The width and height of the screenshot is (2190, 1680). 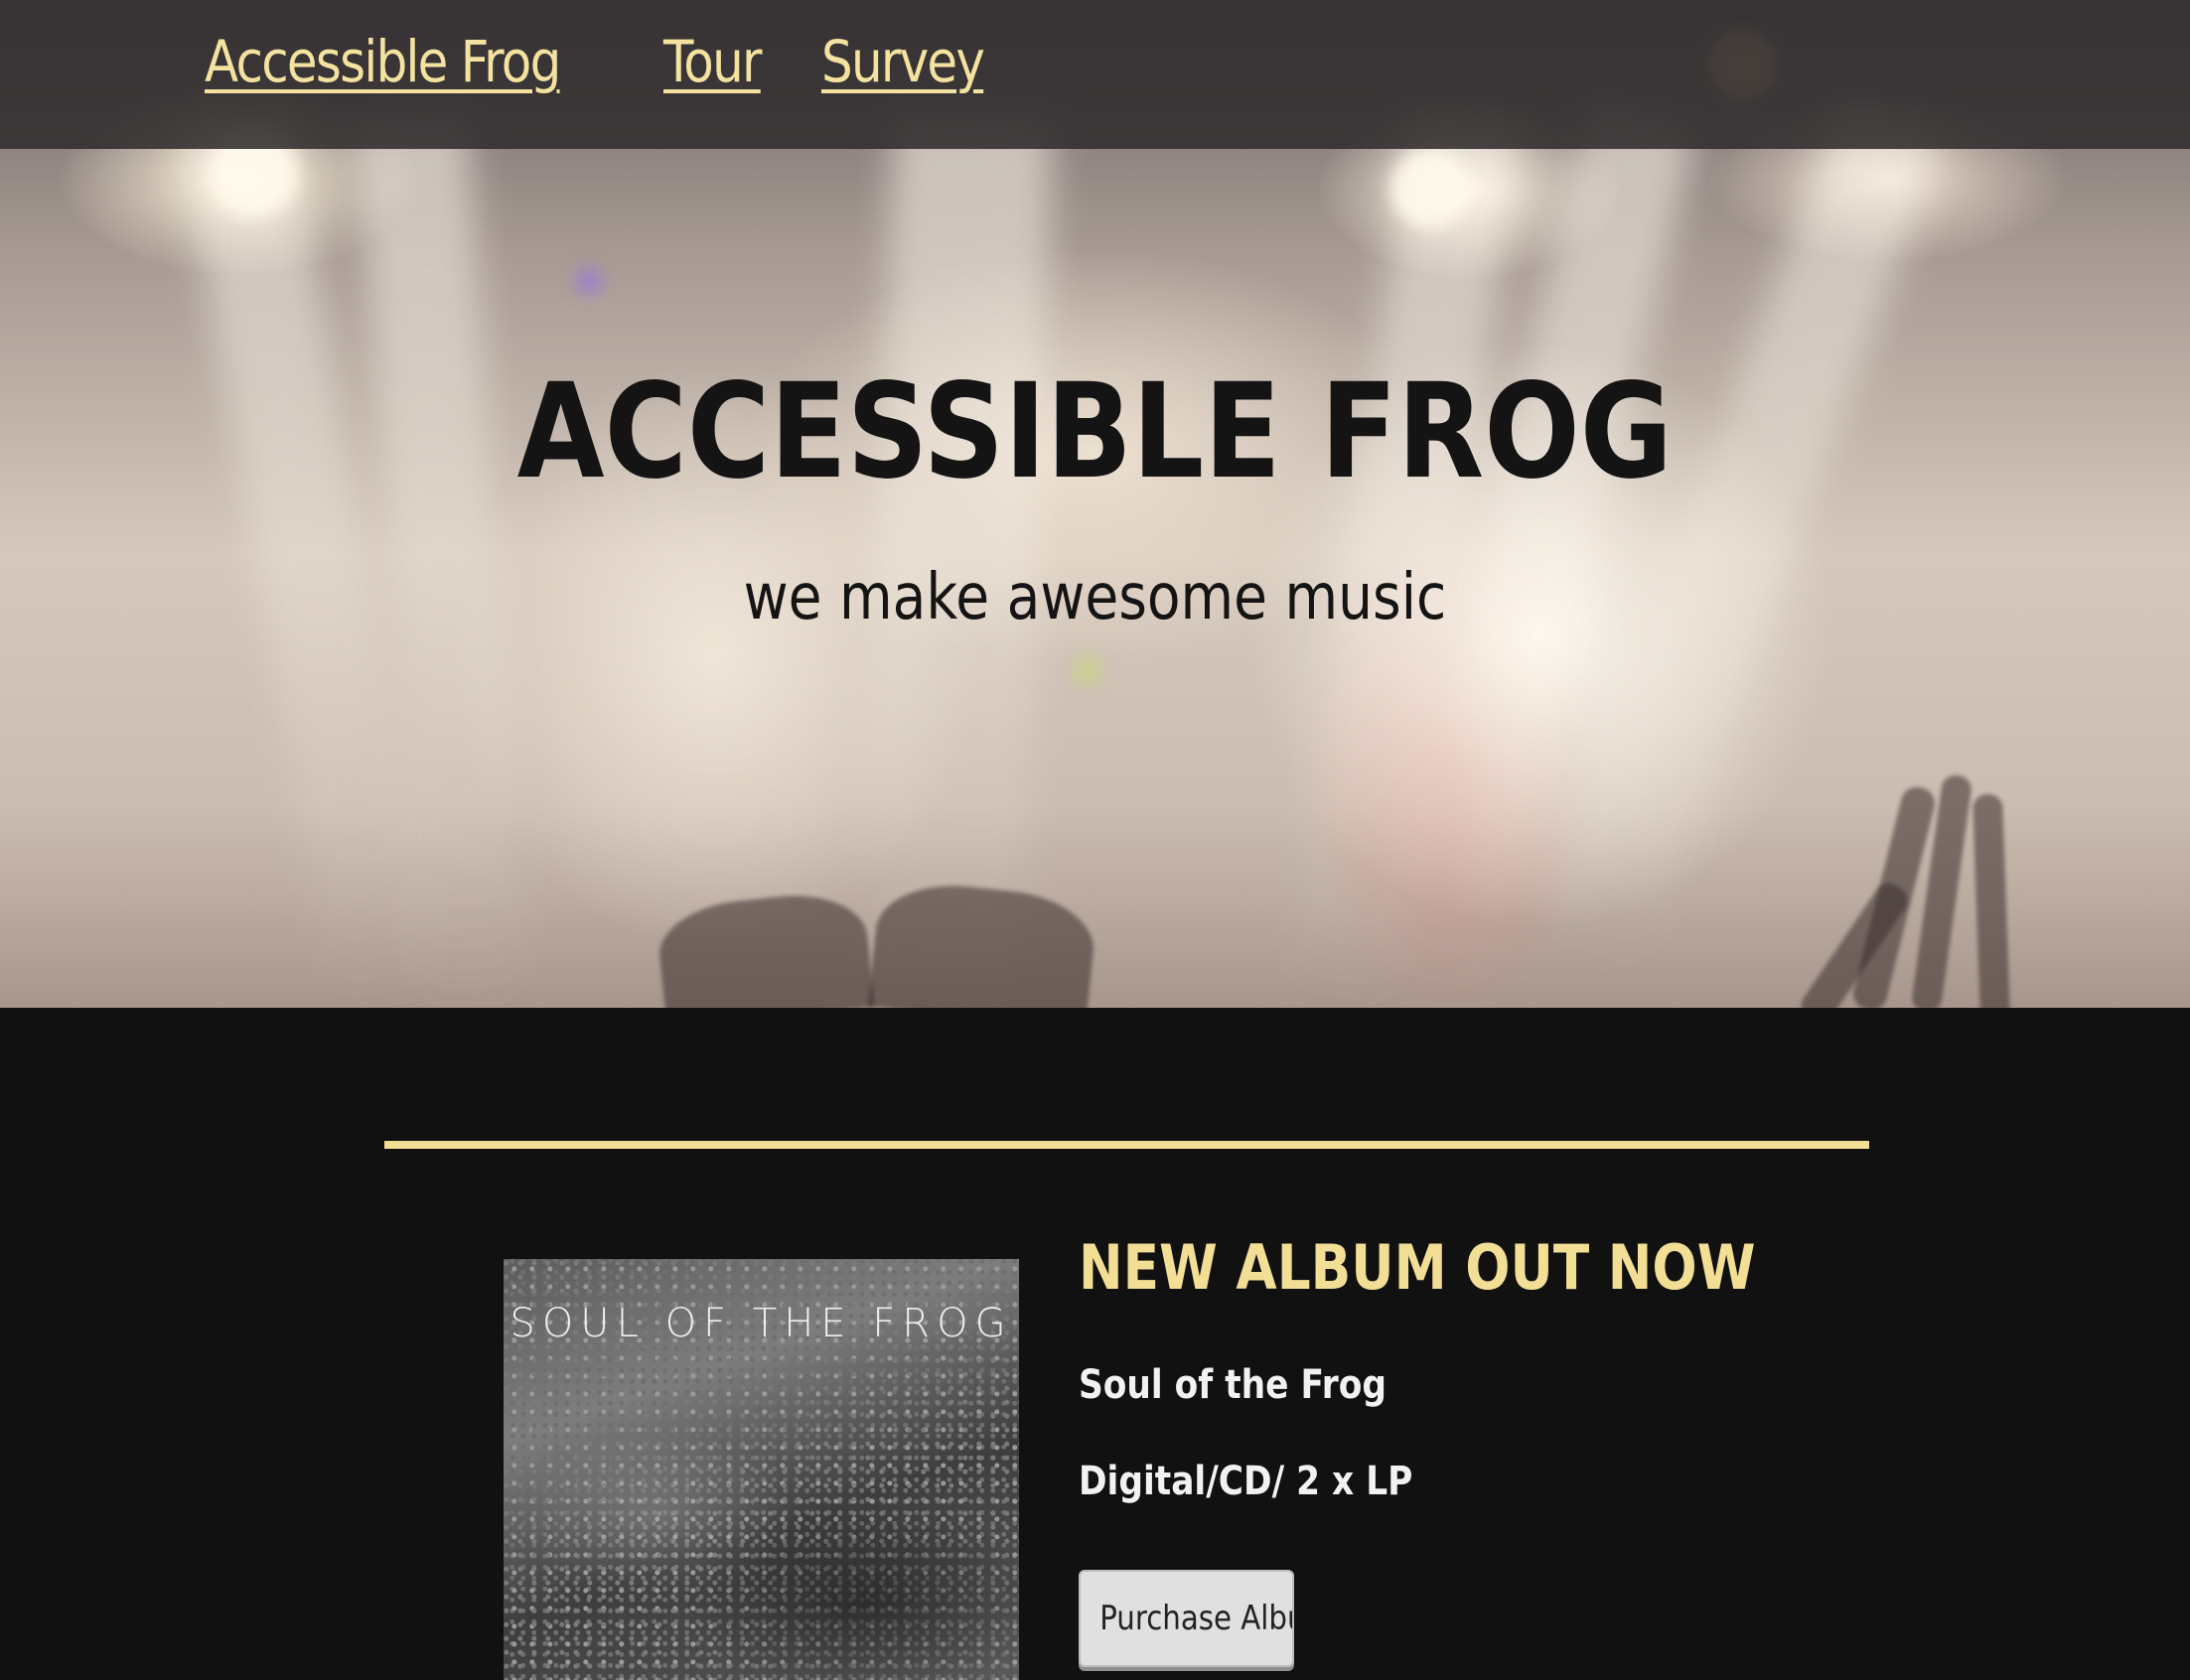 I want to click on album-formats-text: Digital/CD/ 2 x LP, so click(x=1246, y=1481).